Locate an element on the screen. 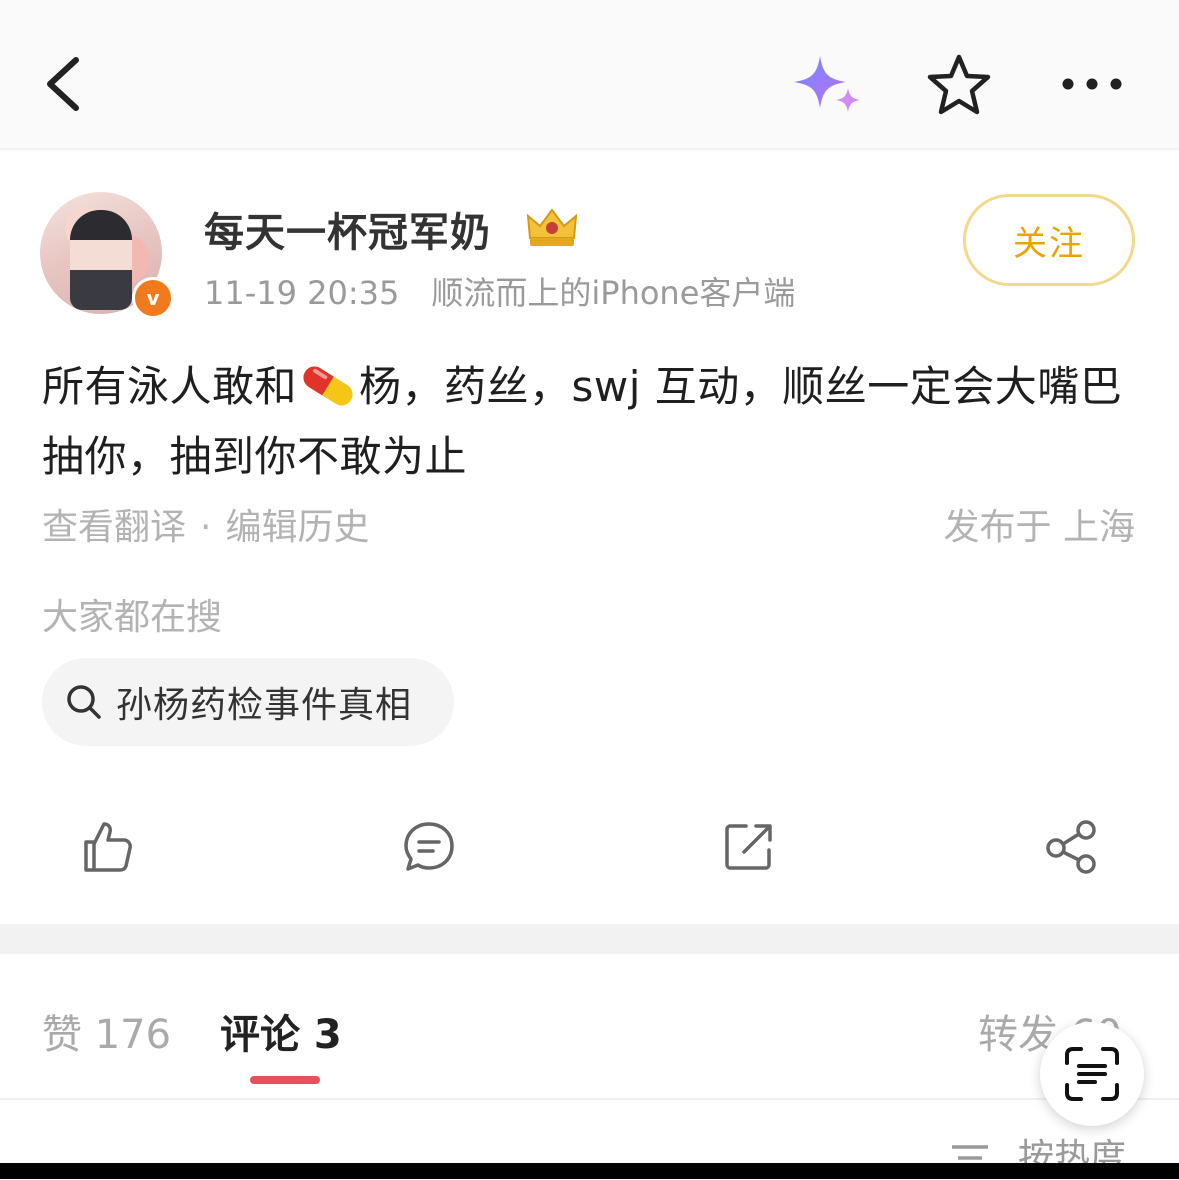 Image resolution: width=1179 pixels, height=1180 pixels. more-horizontal-icon is located at coordinates (1092, 84).